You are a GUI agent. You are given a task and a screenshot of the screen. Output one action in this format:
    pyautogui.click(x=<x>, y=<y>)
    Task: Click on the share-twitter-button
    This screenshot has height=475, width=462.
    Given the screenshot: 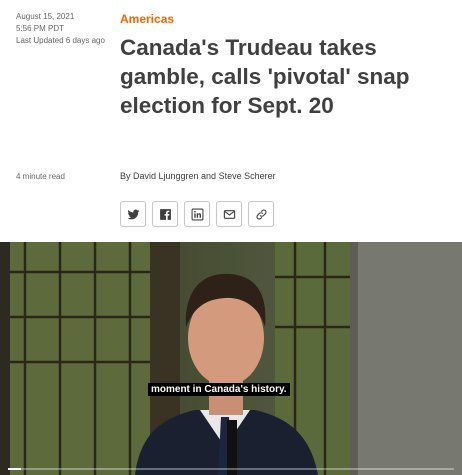 What is the action you would take?
    pyautogui.click(x=133, y=214)
    